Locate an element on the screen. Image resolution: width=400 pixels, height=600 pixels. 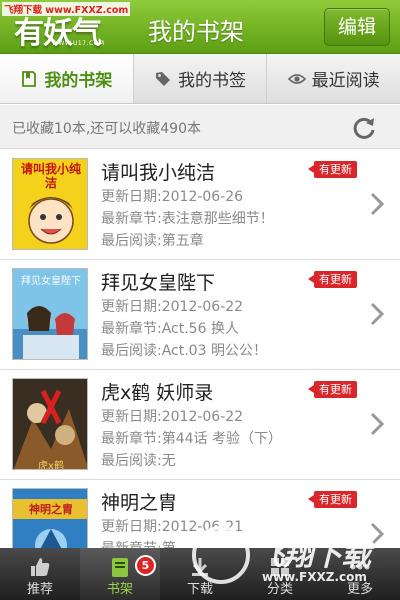
book-last-read: 最后阅读:无 is located at coordinates (138, 461).